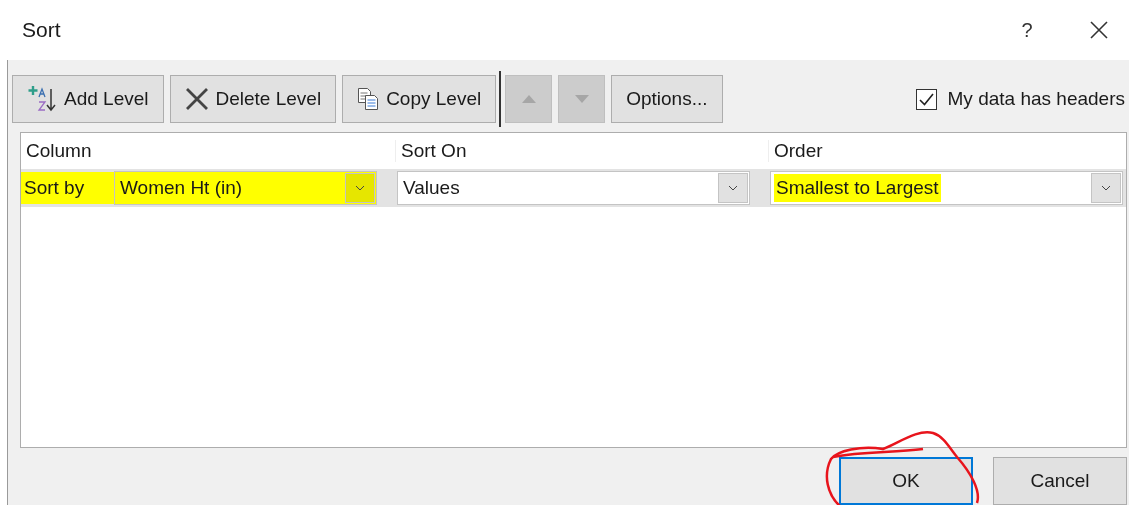  I want to click on window-title: Sort, so click(42, 30).